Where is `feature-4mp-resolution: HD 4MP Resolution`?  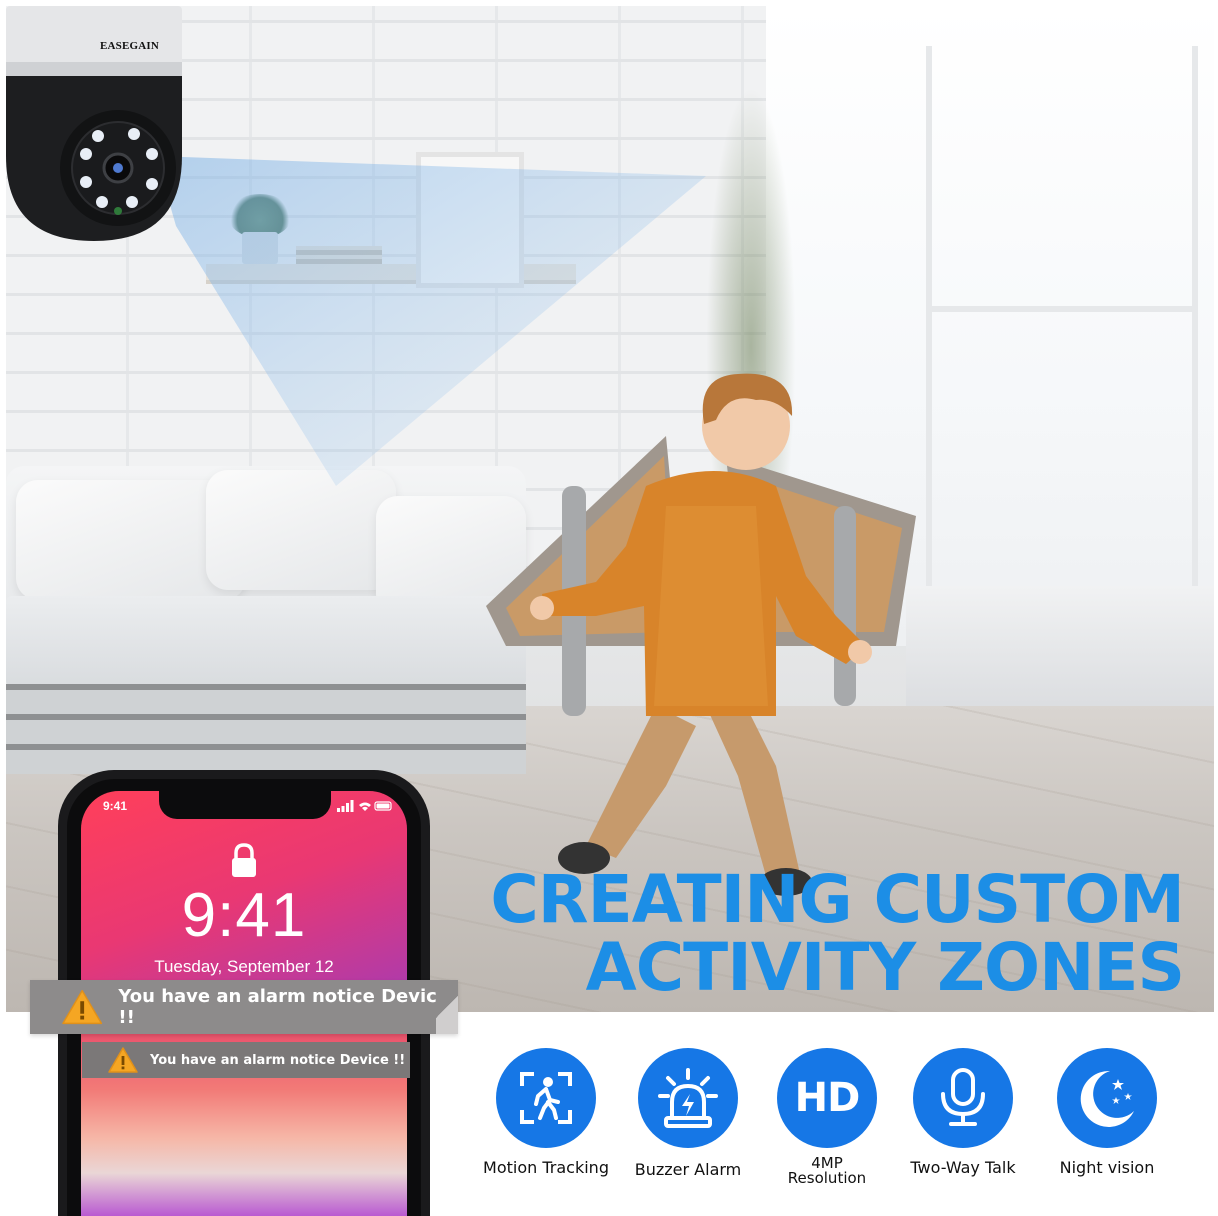 feature-4mp-resolution: HD 4MP Resolution is located at coordinates (827, 1117).